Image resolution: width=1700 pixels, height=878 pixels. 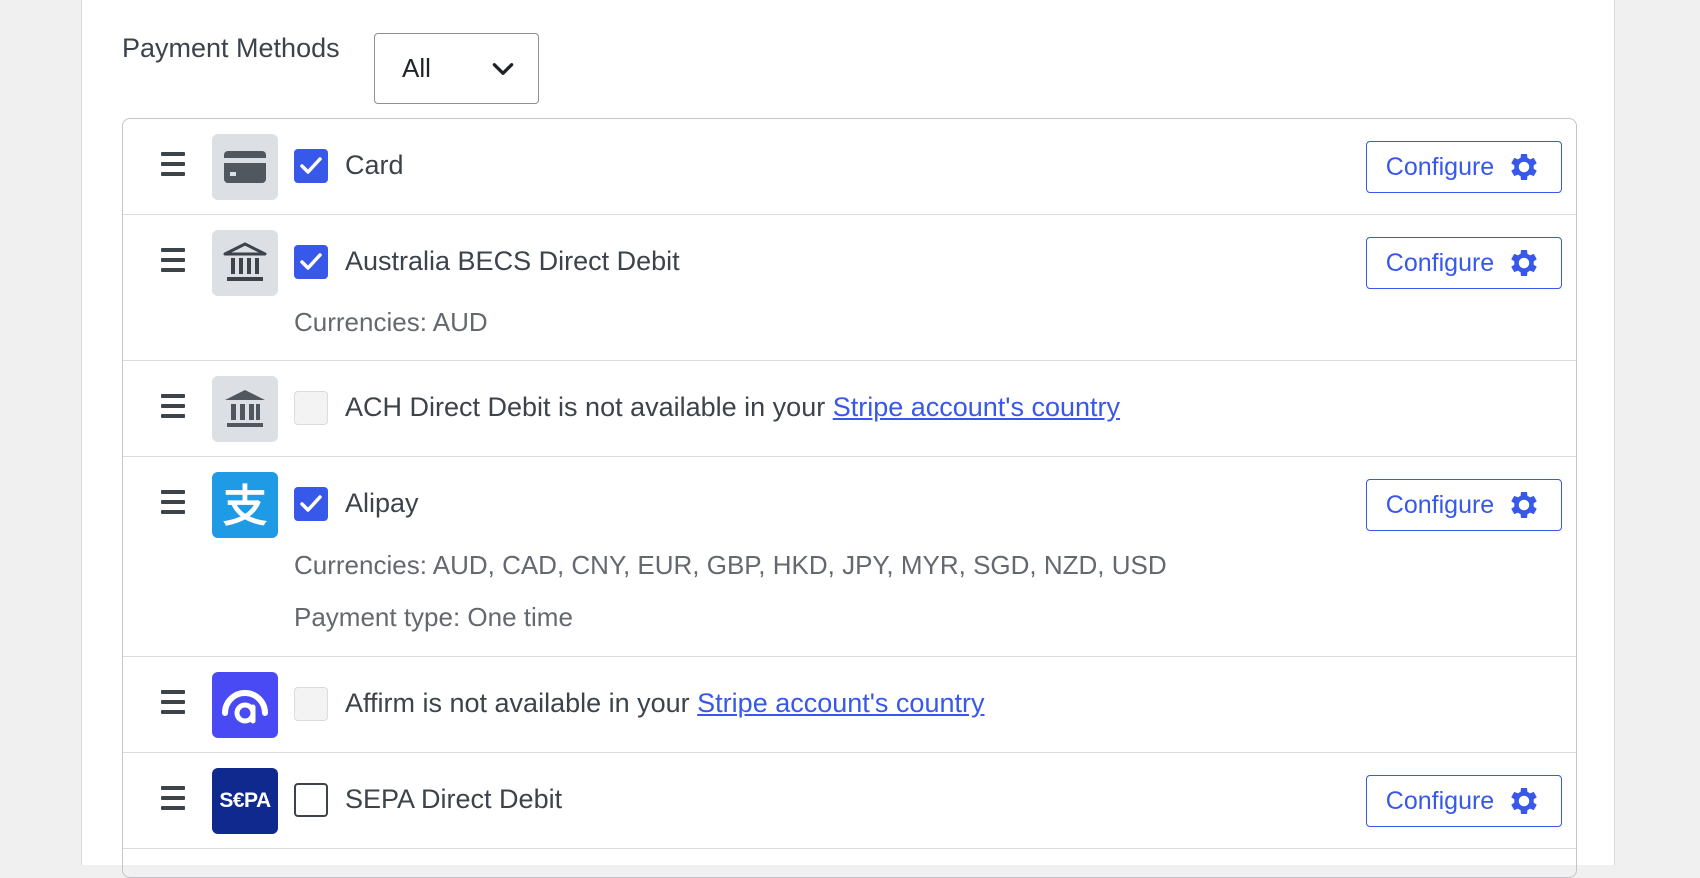 I want to click on filter-selected-value: All, so click(x=416, y=68).